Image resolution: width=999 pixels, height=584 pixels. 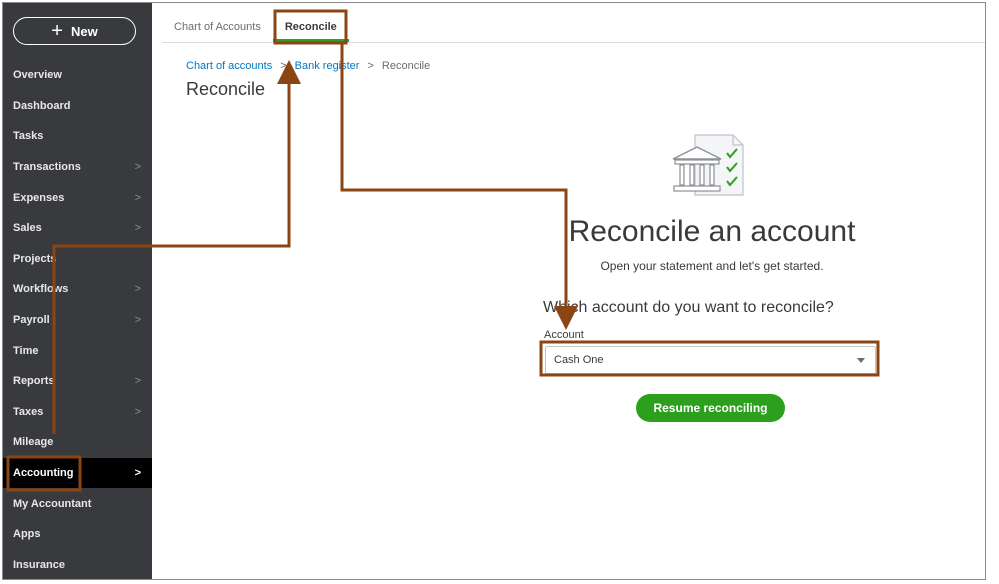 I want to click on breadcrumb-current: Reconcile, so click(x=406, y=66).